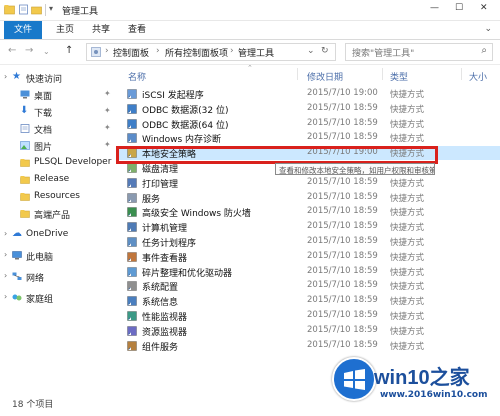  I want to click on nav-homegroup: › 家庭组, so click(58, 298).